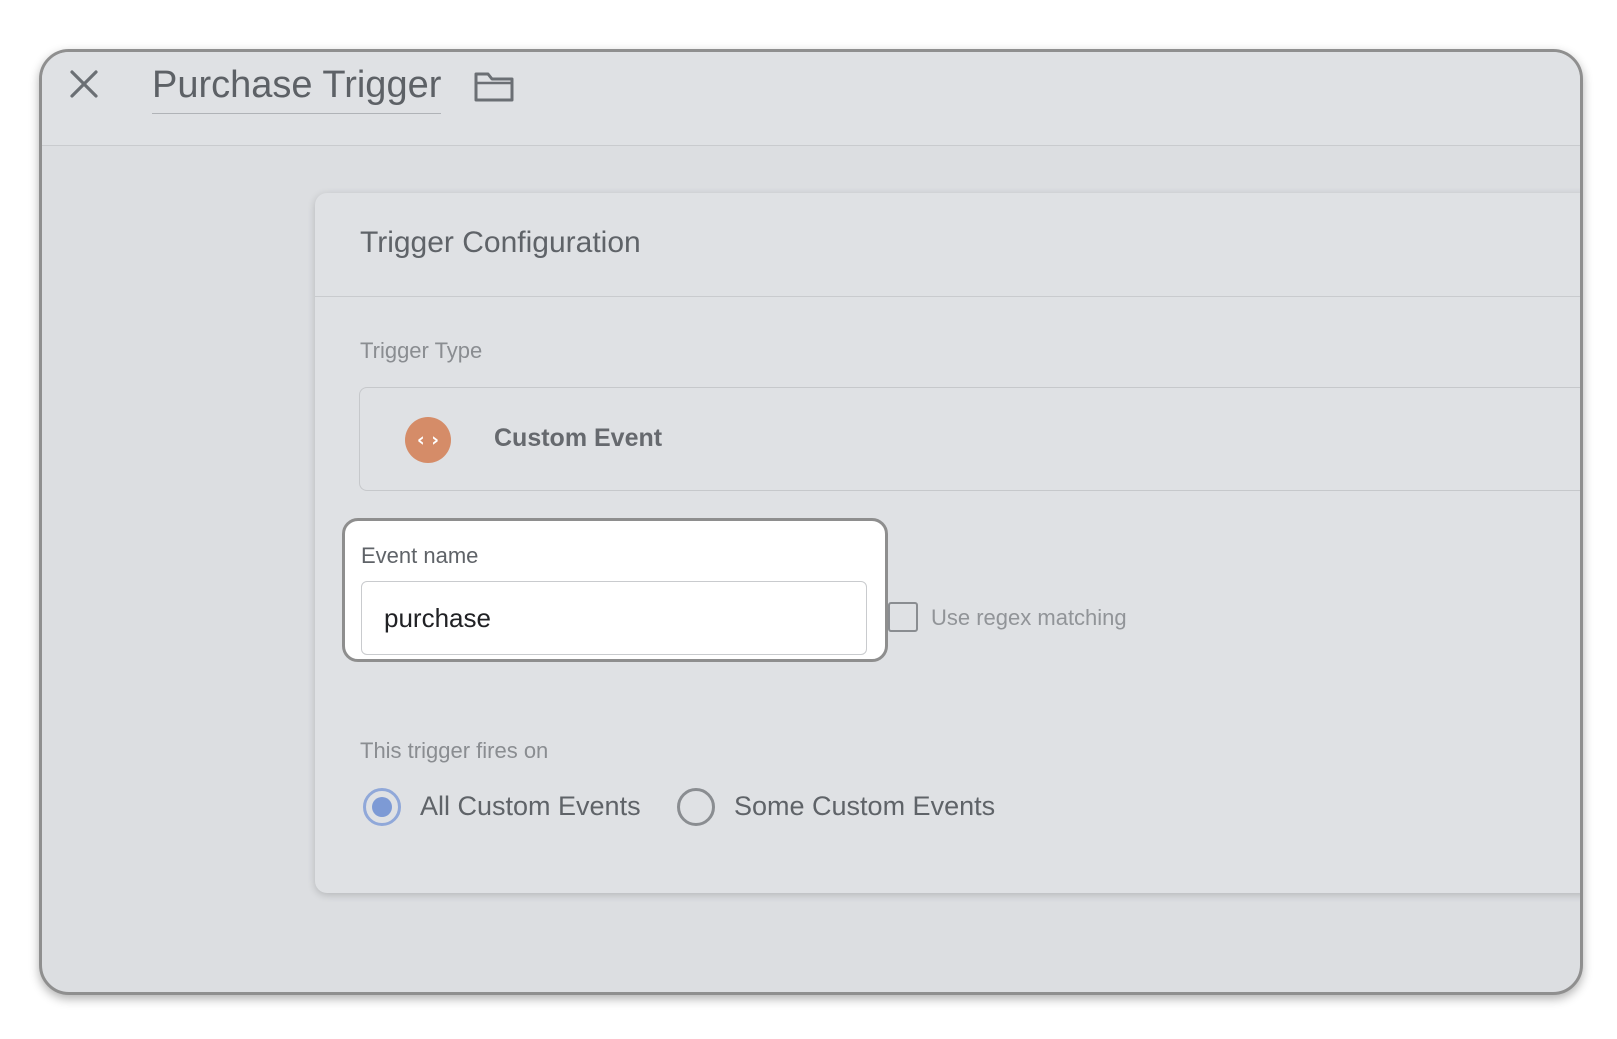  Describe the element at coordinates (454, 750) in the screenshot. I see `fires-on-label: This trigger fires on` at that location.